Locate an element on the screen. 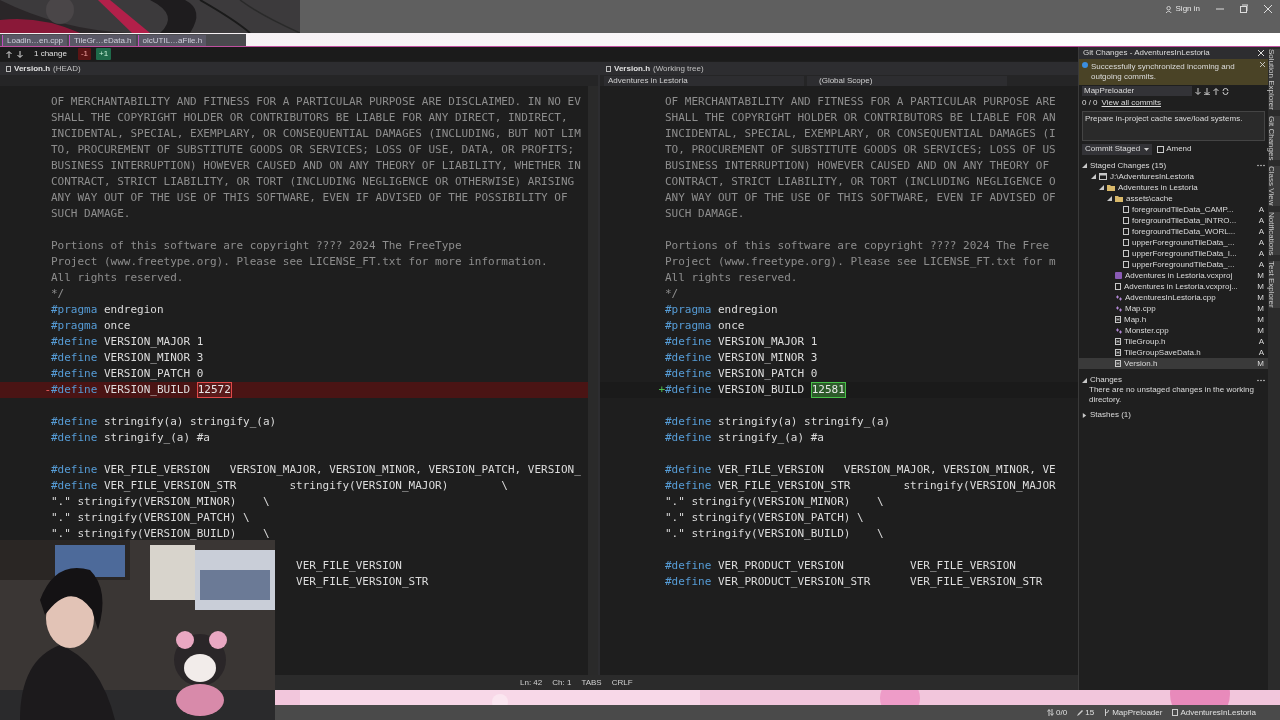  code-comment: SHALL THE COPYRIGHT HOLDER OR CONTRIBUTORS BE LIABLE FOR AN is located at coordinates (860, 118).